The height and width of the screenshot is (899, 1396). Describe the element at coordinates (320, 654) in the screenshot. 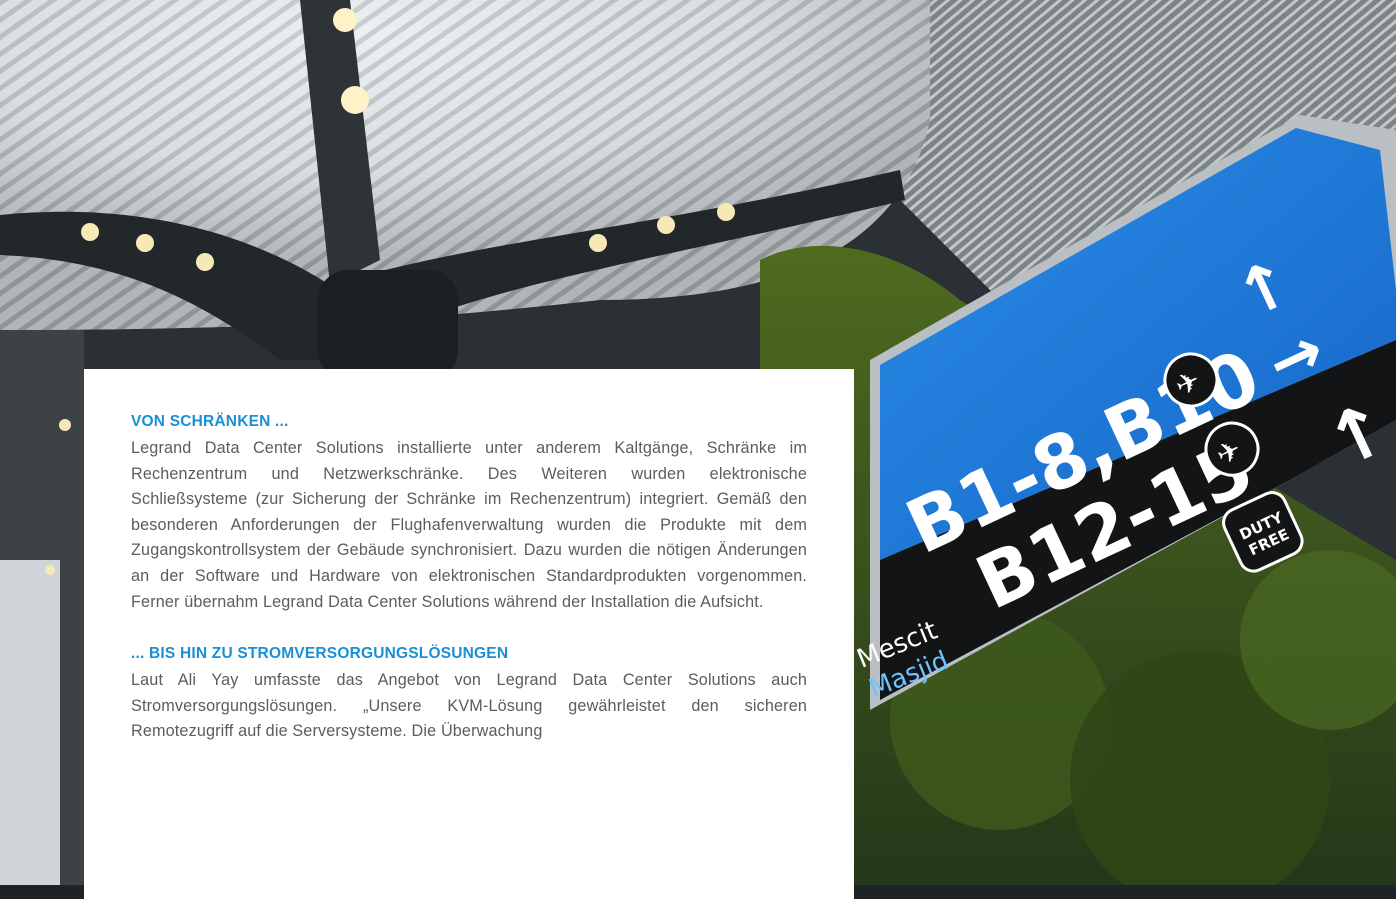

I see `section-heading-power: ... BIS HIN ZU STROMVERSORGUNGSLÖSUNGEN` at that location.